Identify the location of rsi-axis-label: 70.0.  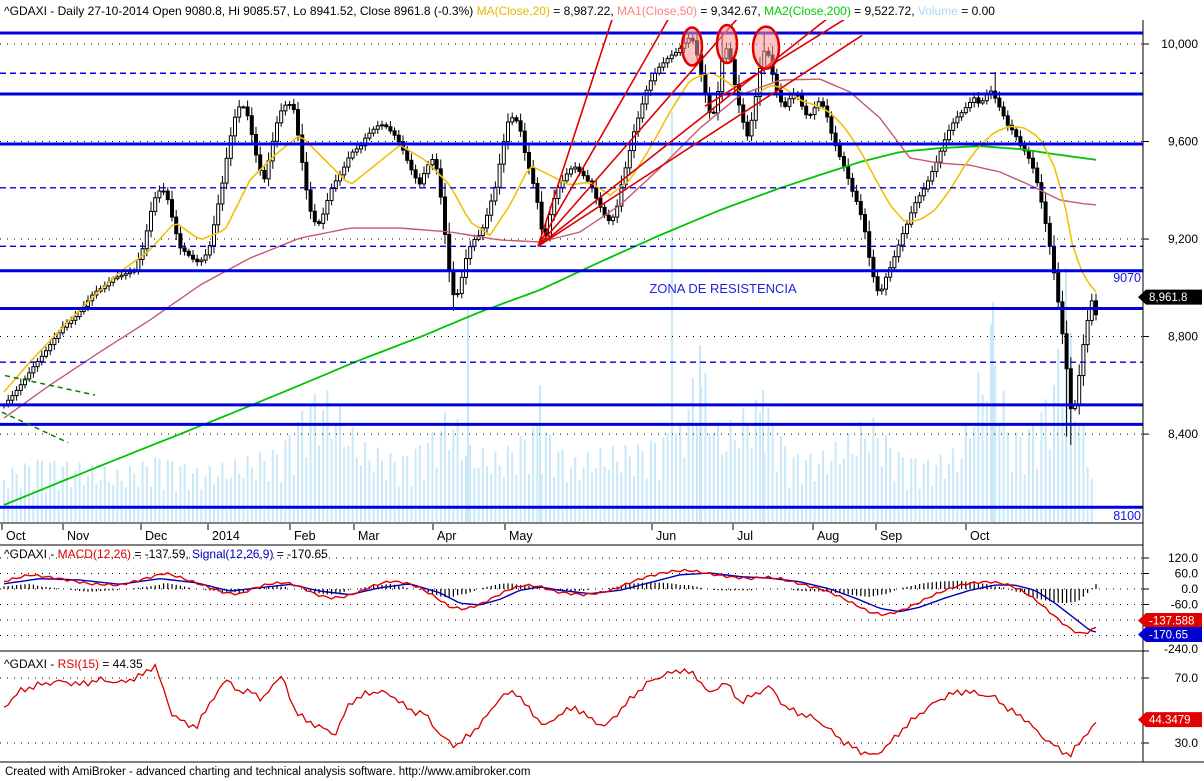
(1187, 678).